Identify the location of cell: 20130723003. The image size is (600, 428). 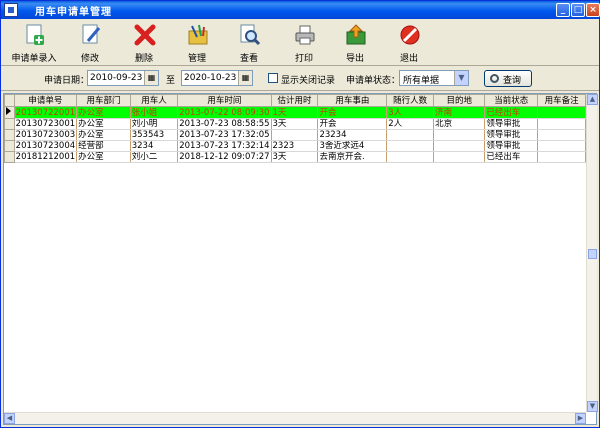
(45, 135).